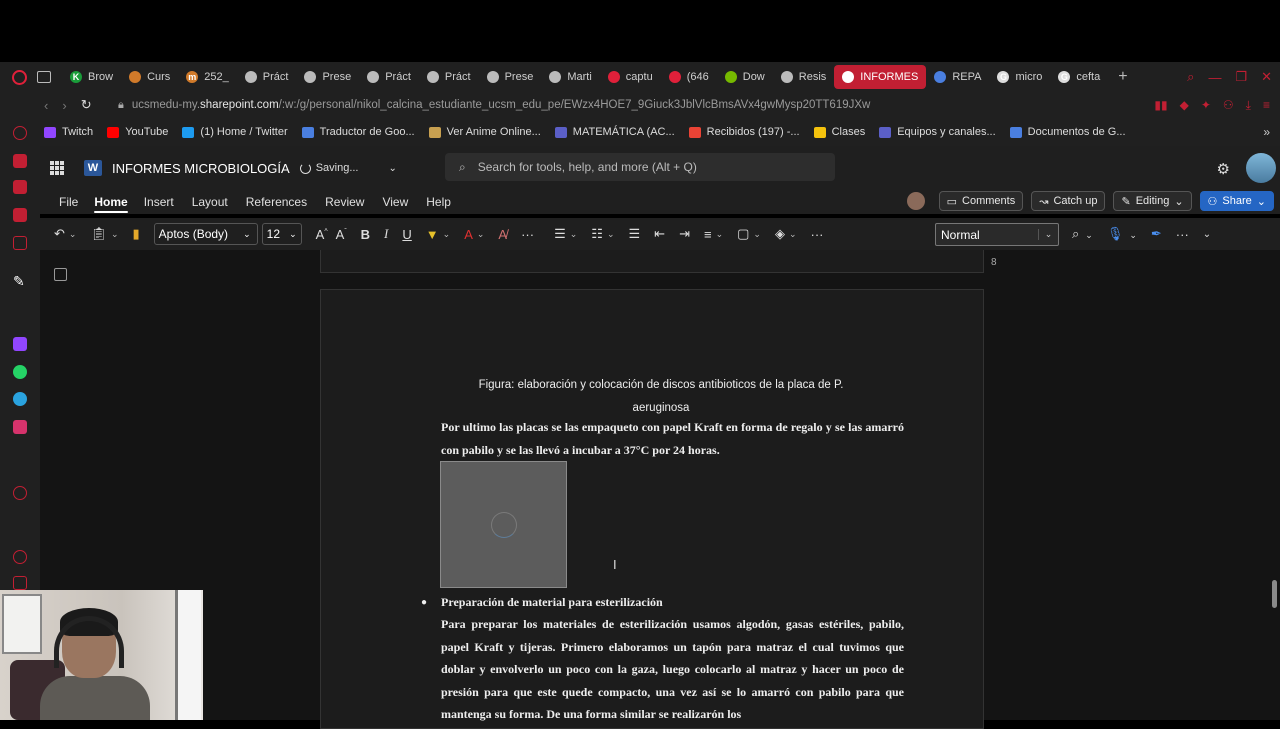 The height and width of the screenshot is (729, 1280). Describe the element at coordinates (570, 77) in the screenshot. I see `browser-tab: Marti` at that location.